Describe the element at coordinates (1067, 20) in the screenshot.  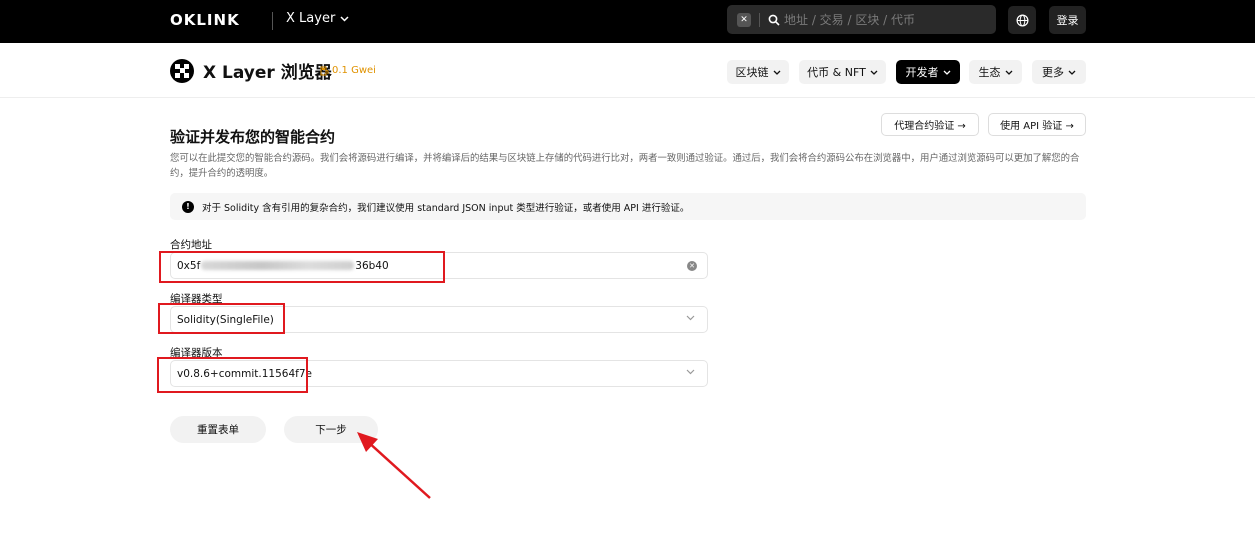
I see `login-button: 登录` at that location.